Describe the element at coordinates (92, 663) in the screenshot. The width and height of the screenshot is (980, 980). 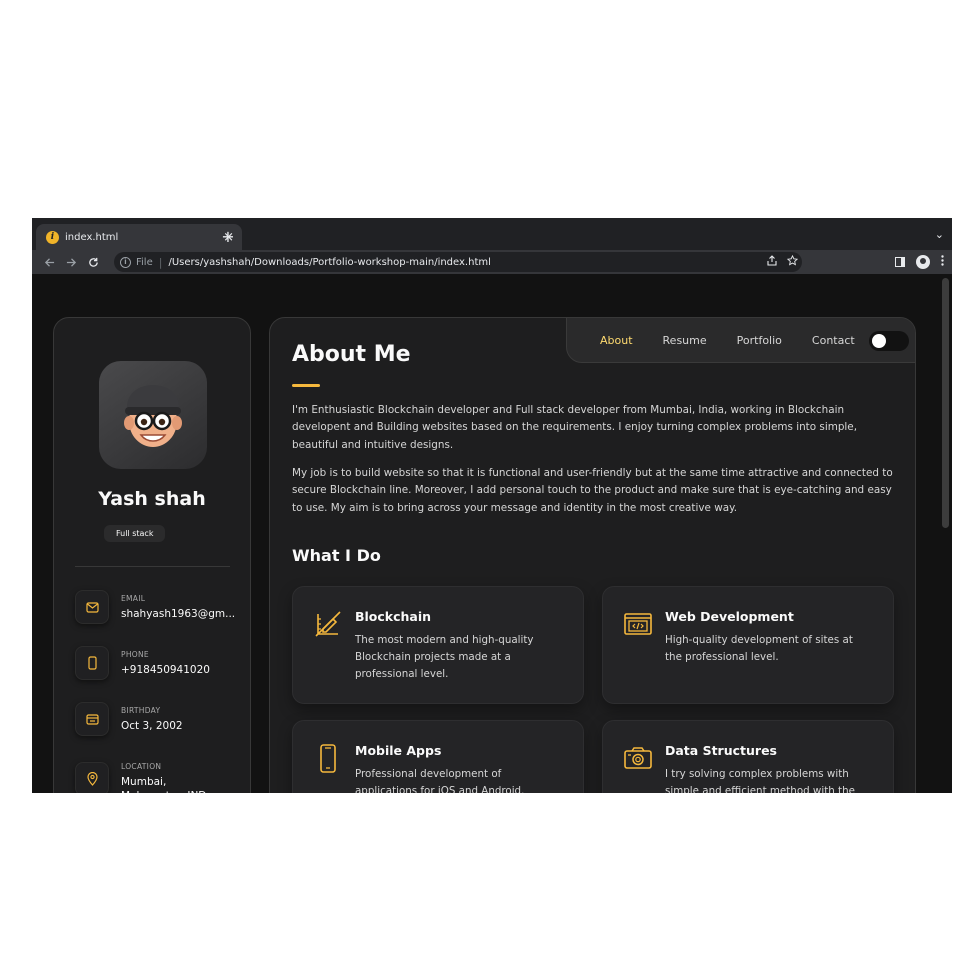
I see `phone-icon` at that location.